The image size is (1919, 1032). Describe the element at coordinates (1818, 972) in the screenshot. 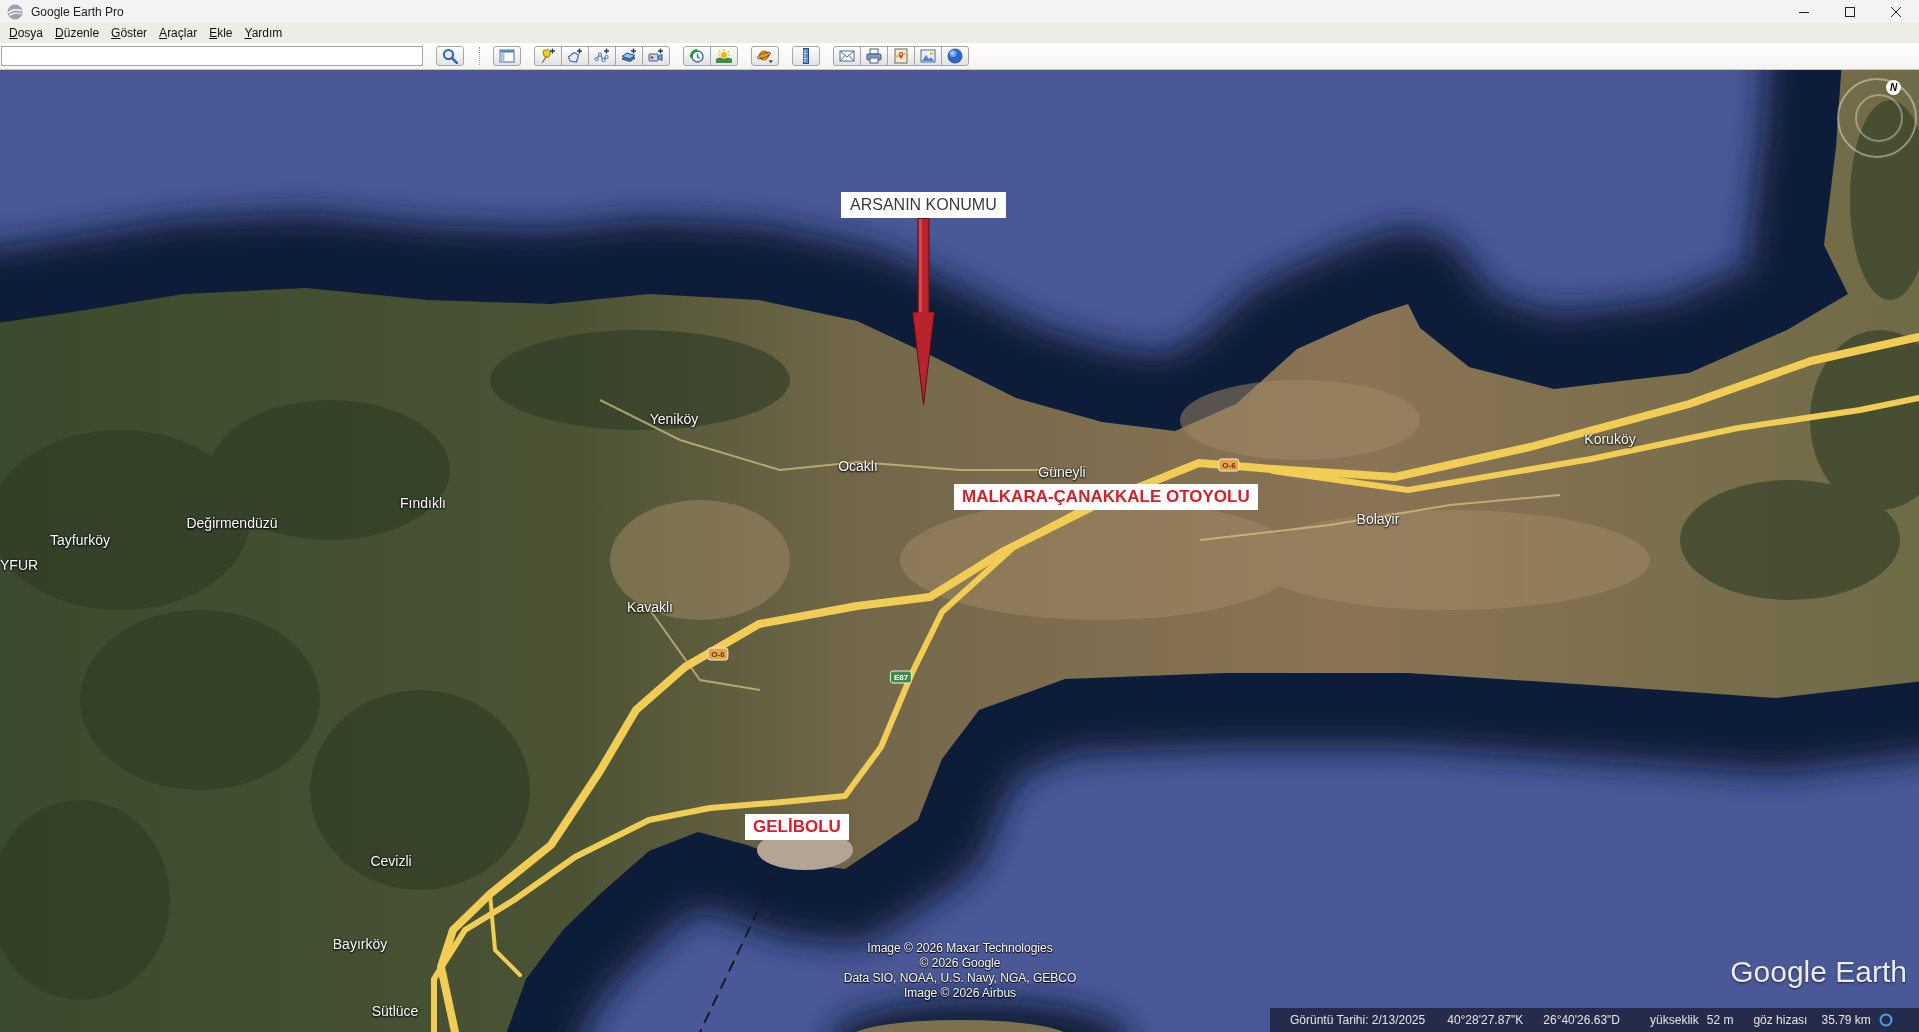

I see `logo-wordmark: Google Earth` at that location.